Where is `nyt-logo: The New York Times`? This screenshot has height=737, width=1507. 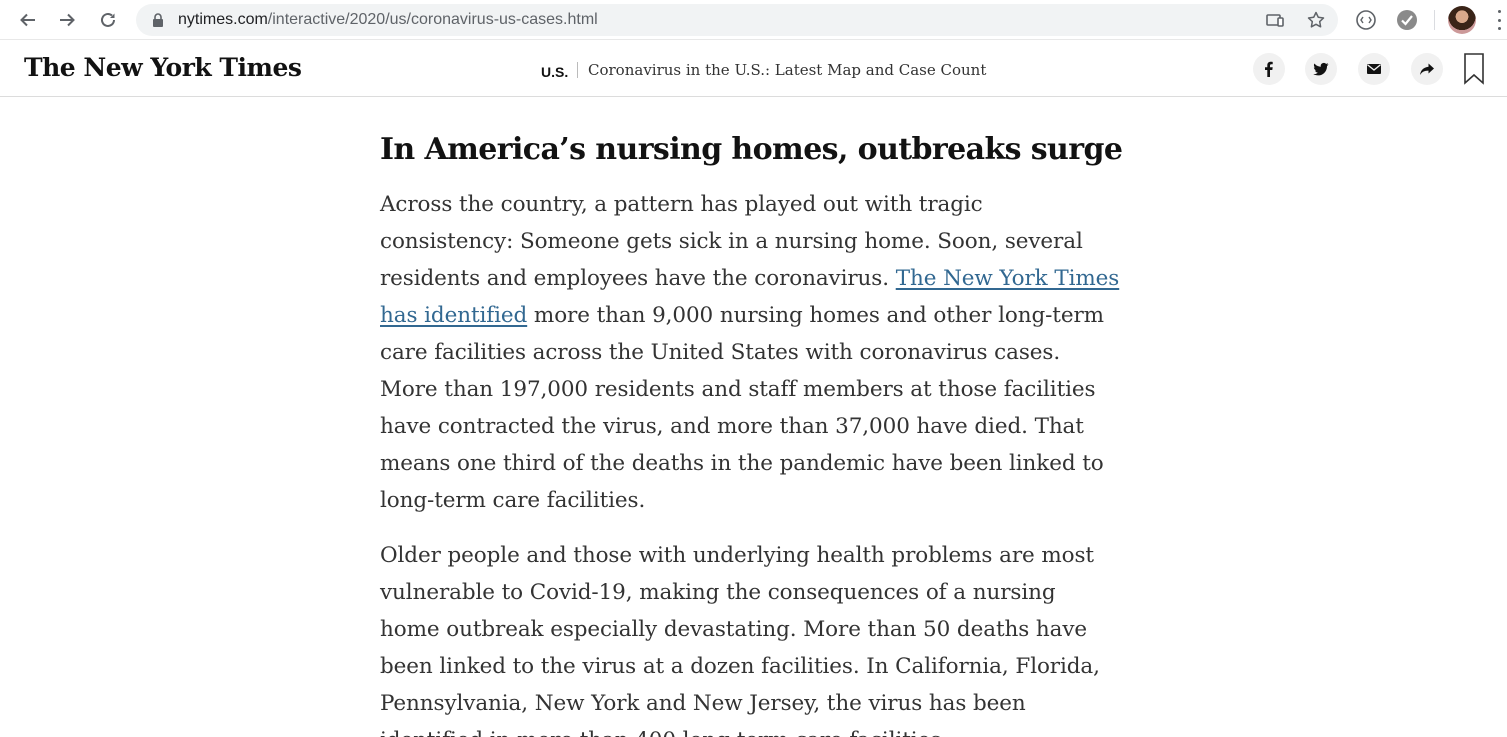
nyt-logo: The New York Times is located at coordinates (163, 67).